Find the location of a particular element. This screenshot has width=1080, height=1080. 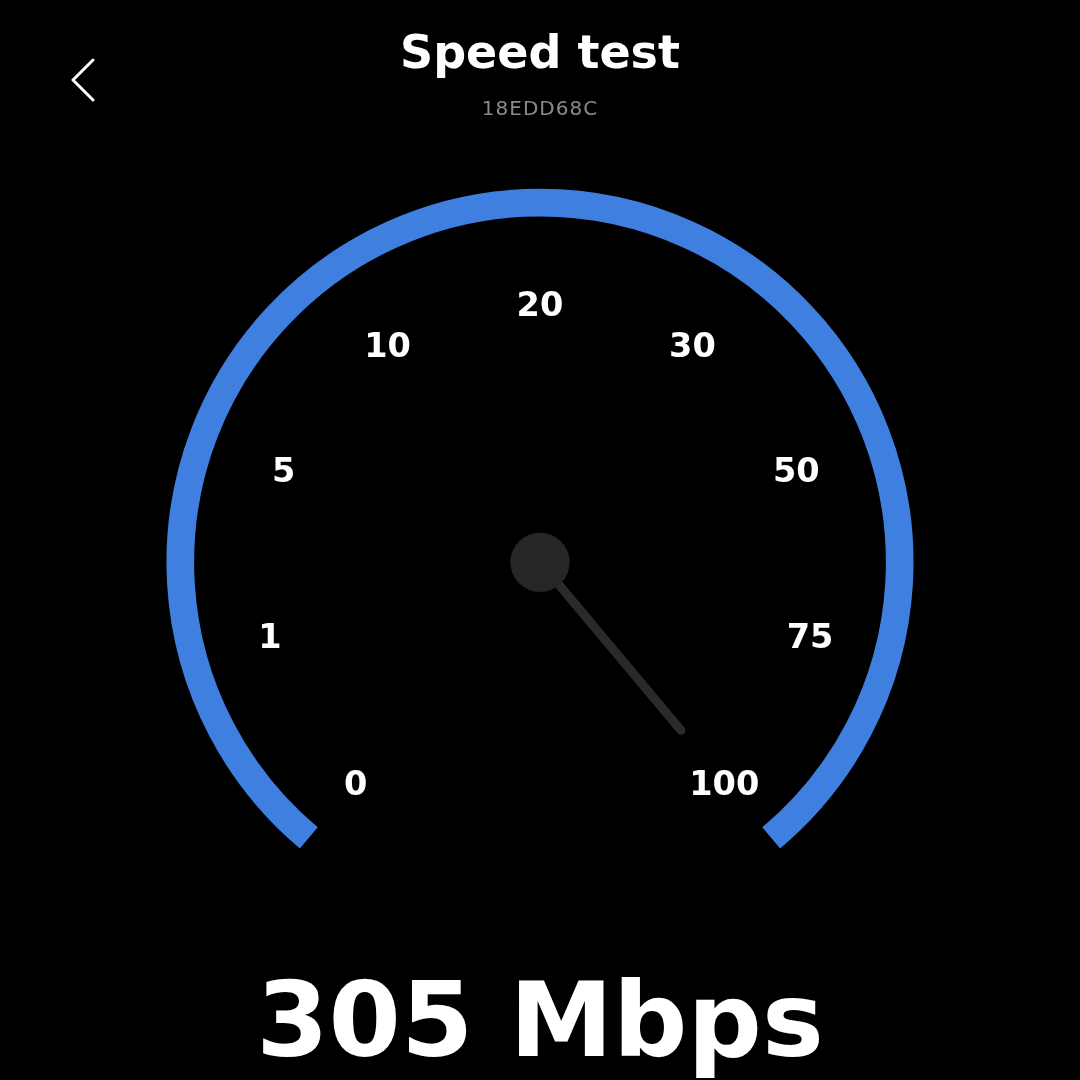

page-title: Speed test is located at coordinates (540, 52).